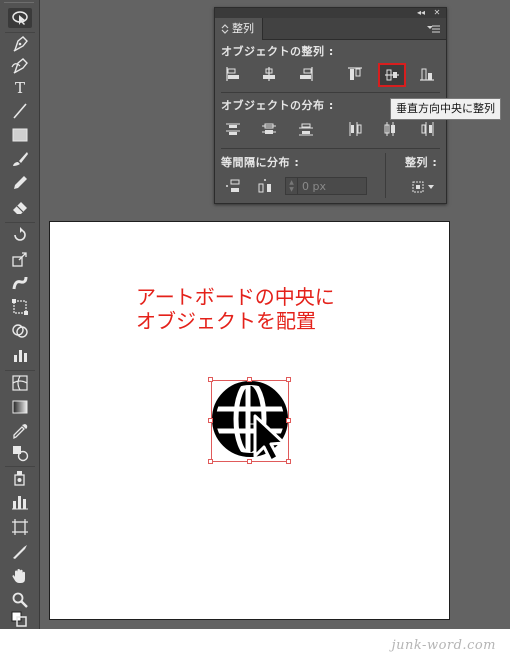 Image resolution: width=510 pixels, height=660 pixels. Describe the element at coordinates (431, 187) in the screenshot. I see `chevron-down-icon` at that location.